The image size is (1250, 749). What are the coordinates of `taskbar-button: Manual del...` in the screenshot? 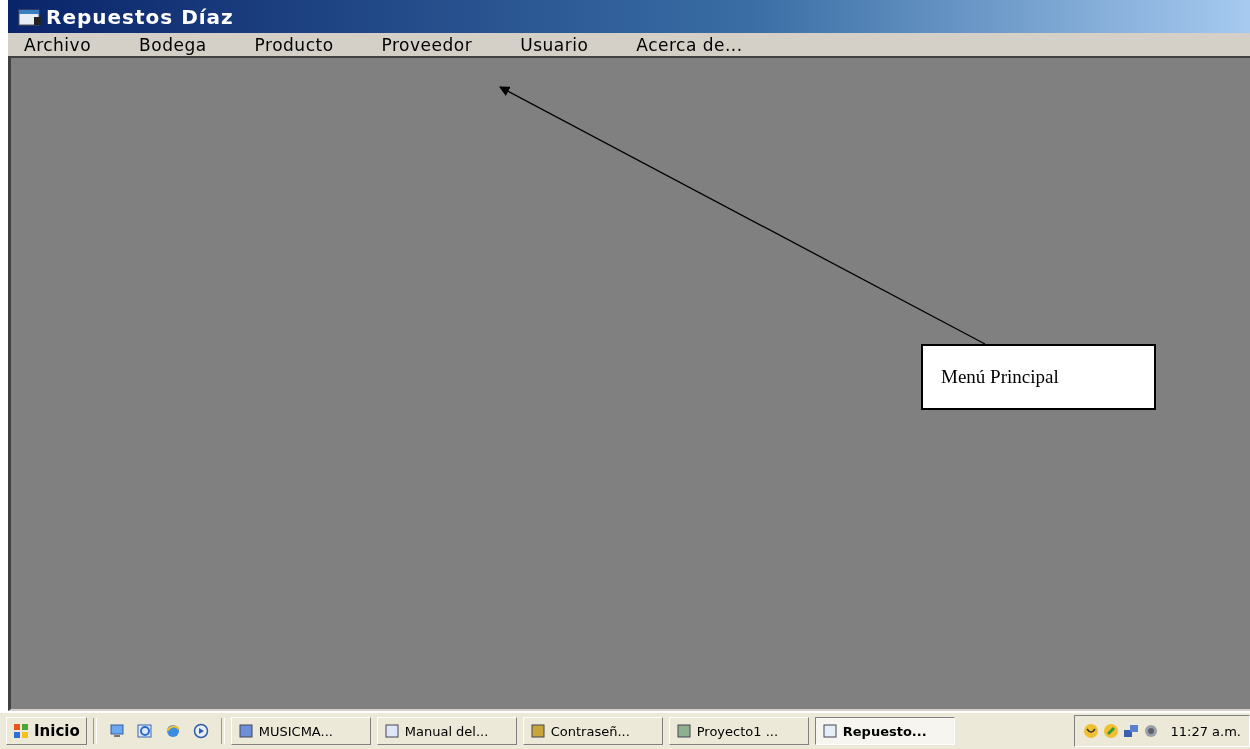 It's located at (446, 731).